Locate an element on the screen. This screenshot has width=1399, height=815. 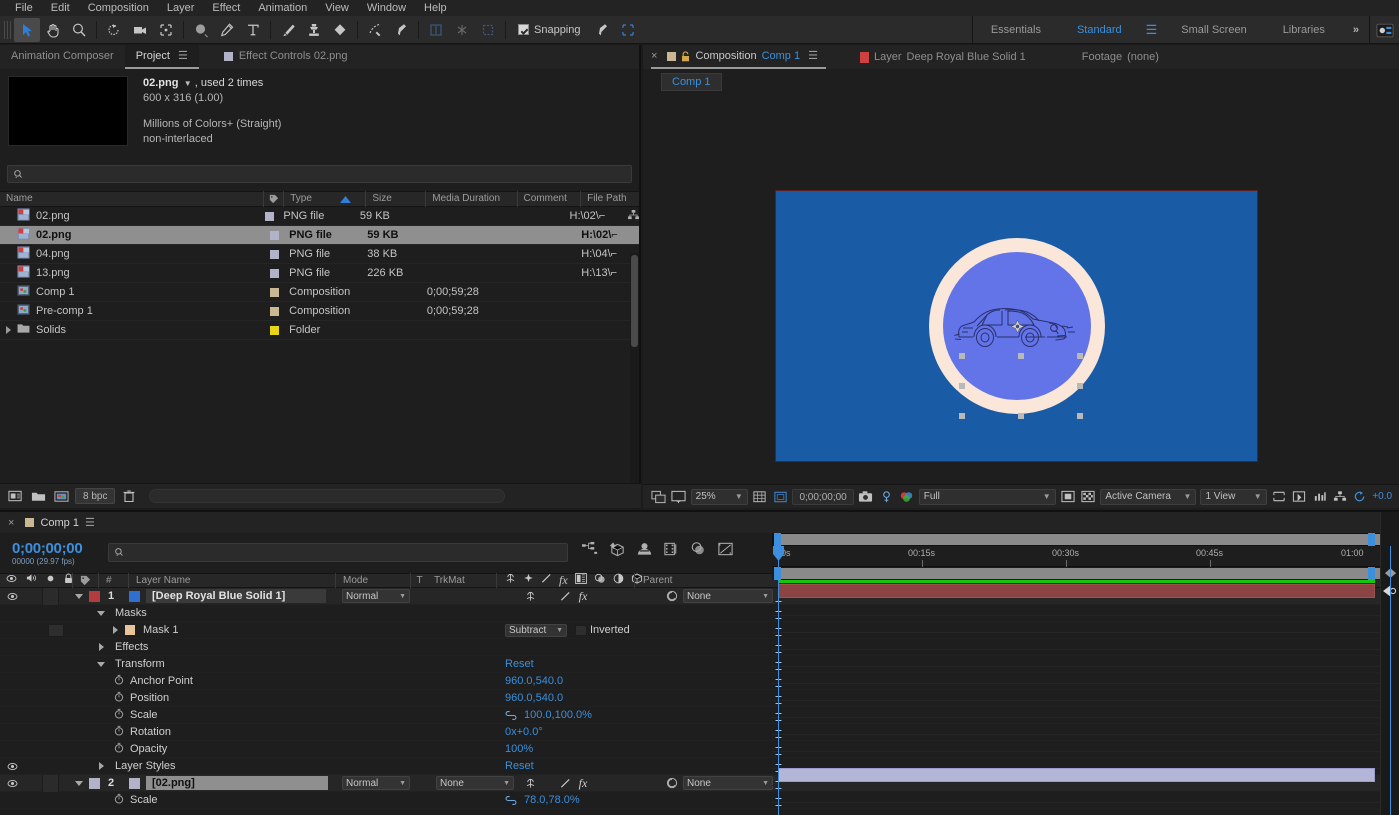
workspace-essentials: Essentials is located at coordinates (1016, 30).